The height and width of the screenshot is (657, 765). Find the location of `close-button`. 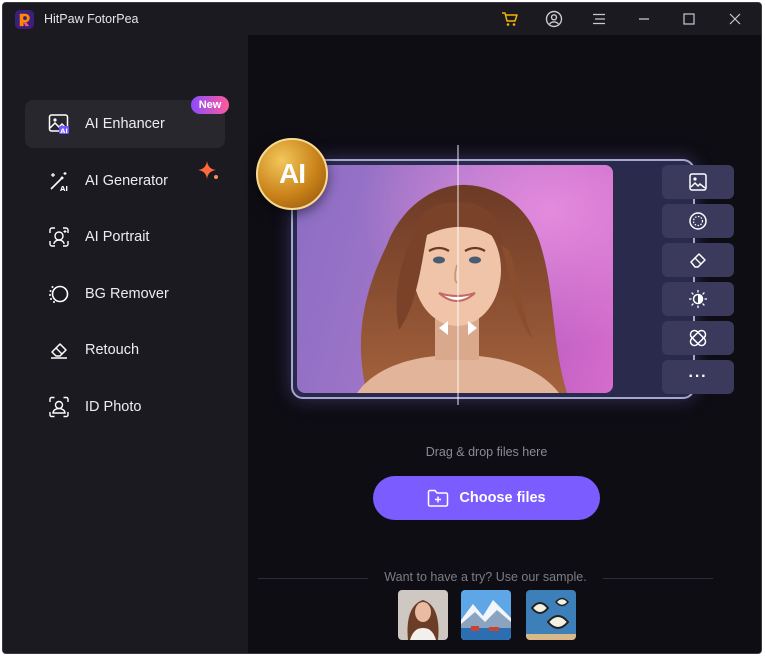

close-button is located at coordinates (735, 19).